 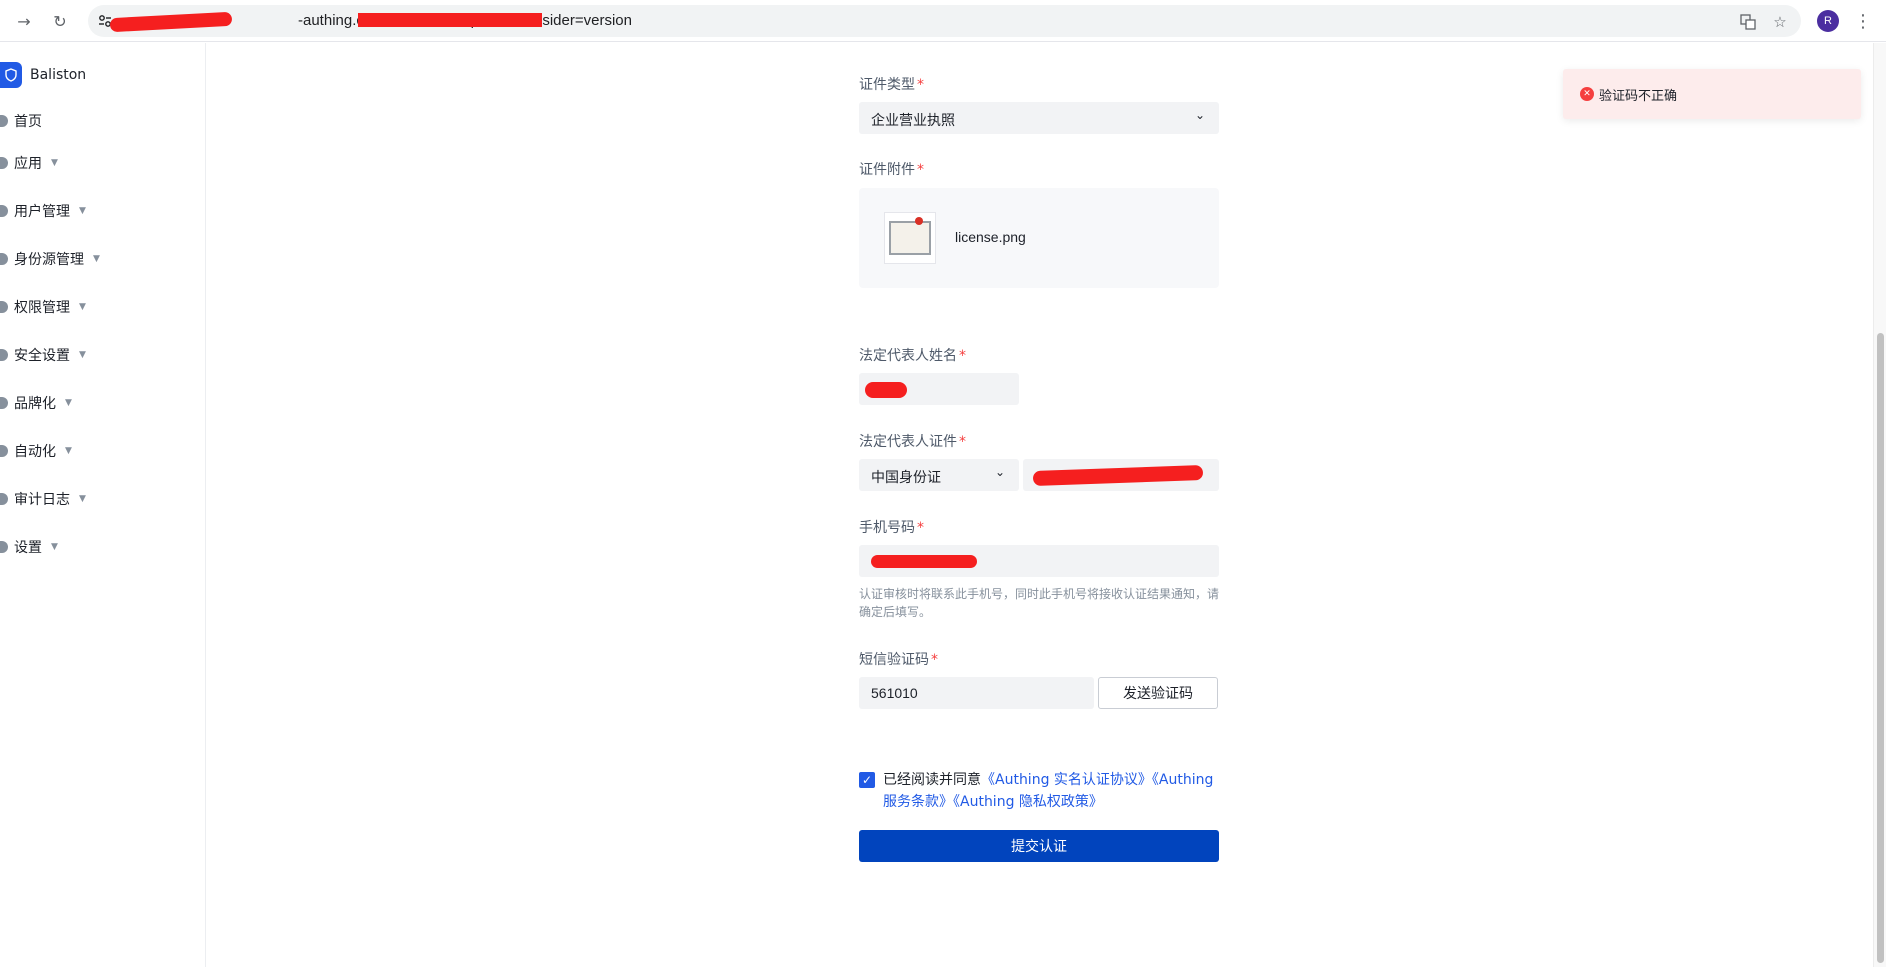 I want to click on translate-icon, so click(x=1748, y=22).